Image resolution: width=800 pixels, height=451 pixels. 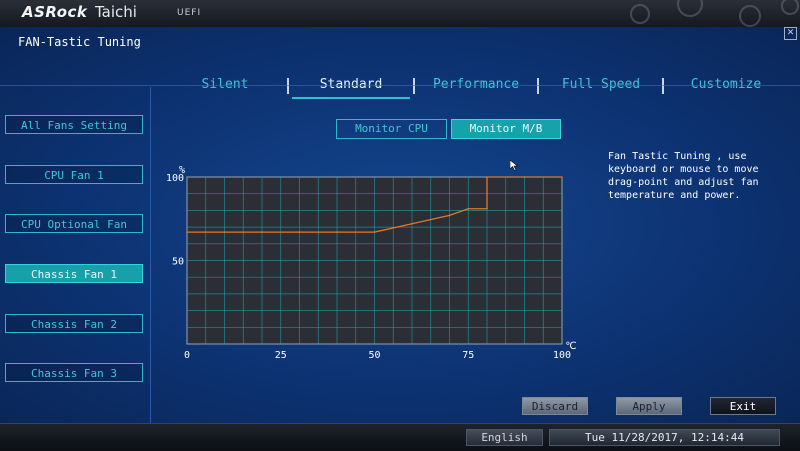 I want to click on monitor-cpu-label: Monitor CPU, so click(x=391, y=128).